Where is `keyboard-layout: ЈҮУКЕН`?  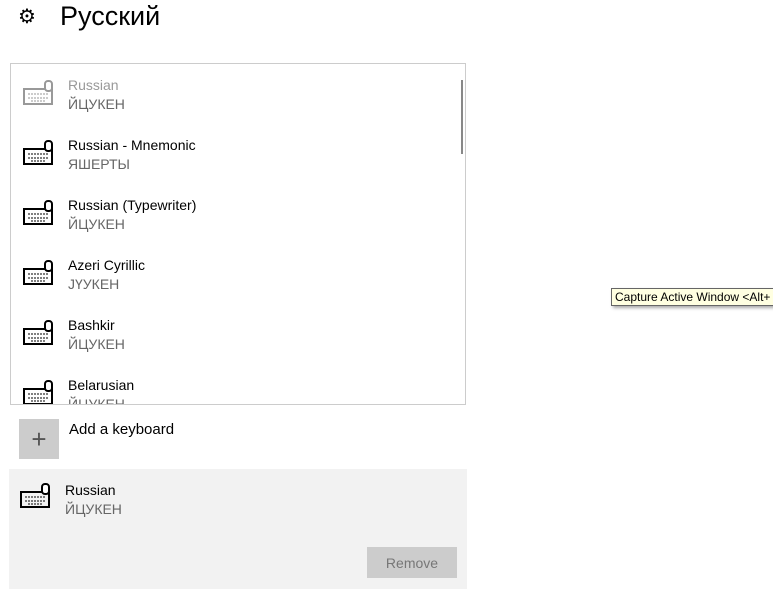 keyboard-layout: ЈҮУКЕН is located at coordinates (94, 284).